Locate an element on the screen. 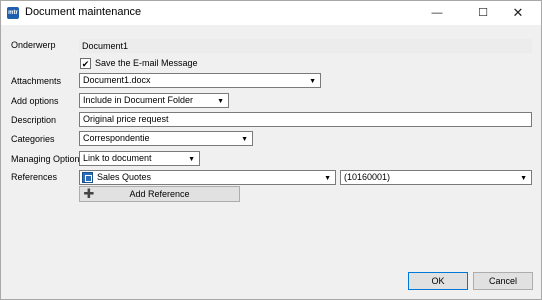 Image resolution: width=542 pixels, height=300 pixels. add-options-value: Include in Document Folder is located at coordinates (138, 100).